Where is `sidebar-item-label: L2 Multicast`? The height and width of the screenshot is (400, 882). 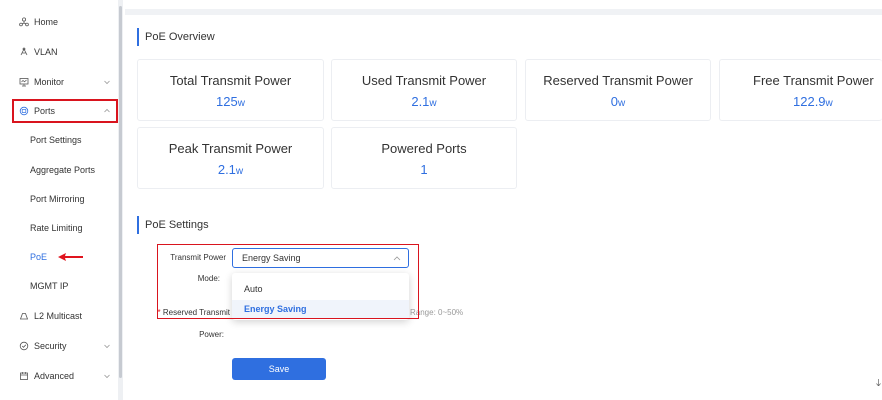 sidebar-item-label: L2 Multicast is located at coordinates (58, 316).